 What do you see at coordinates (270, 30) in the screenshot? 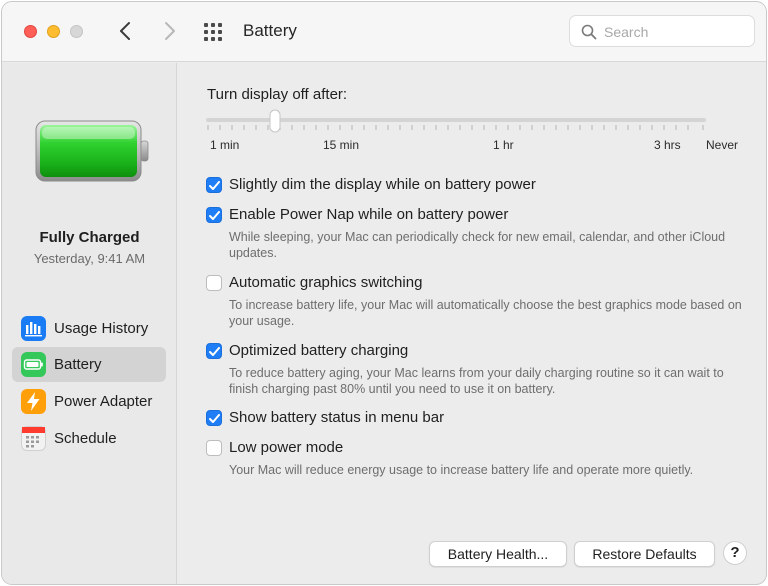
I see `window-title: Battery` at bounding box center [270, 30].